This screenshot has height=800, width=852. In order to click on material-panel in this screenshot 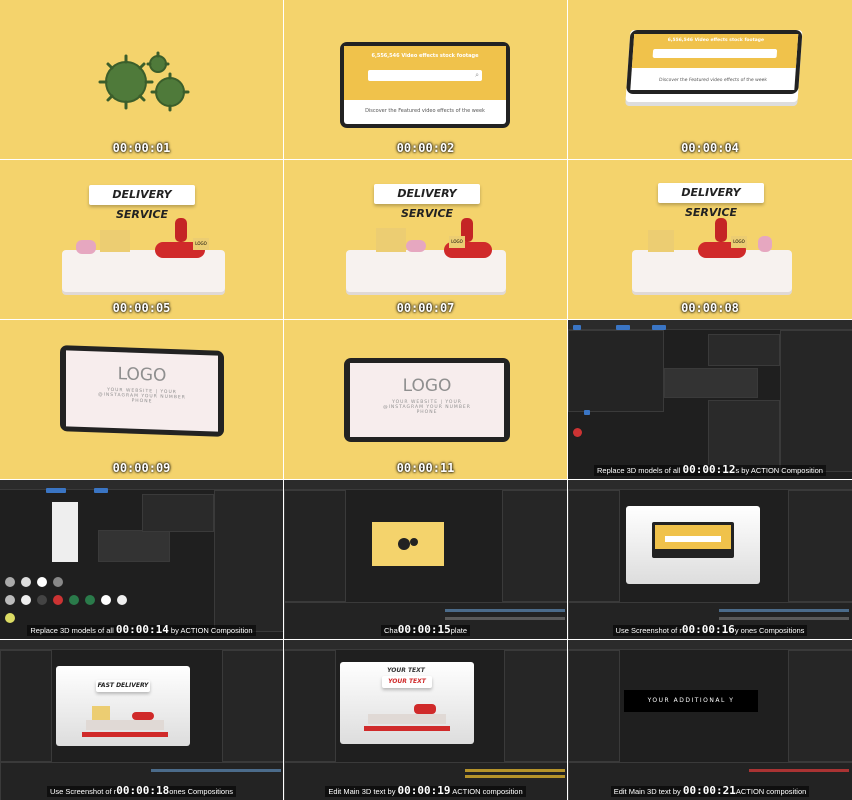, I will do `click(744, 436)`.